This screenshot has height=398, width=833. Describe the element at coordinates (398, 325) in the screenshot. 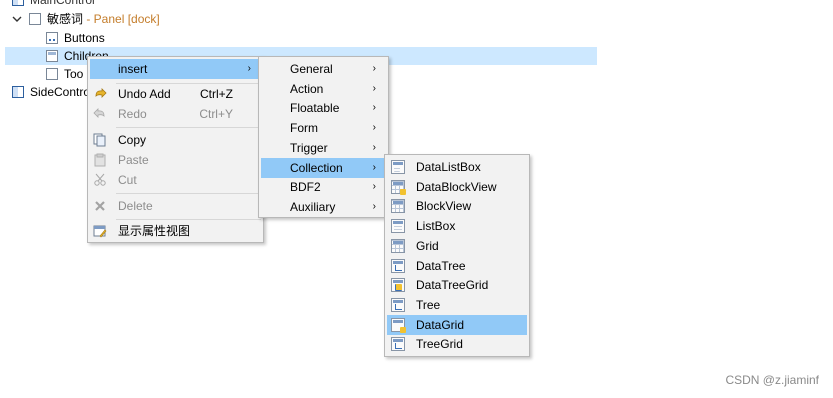

I see `datagrid-icon` at that location.